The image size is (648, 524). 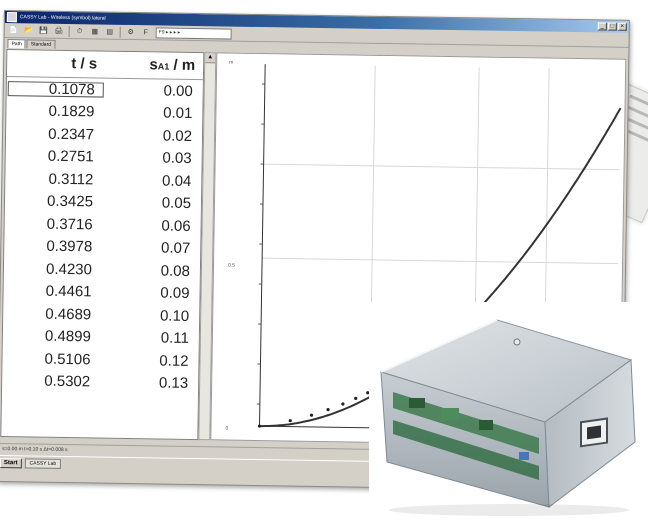 I want to click on table-row: 0.18290.01, so click(x=104, y=113).